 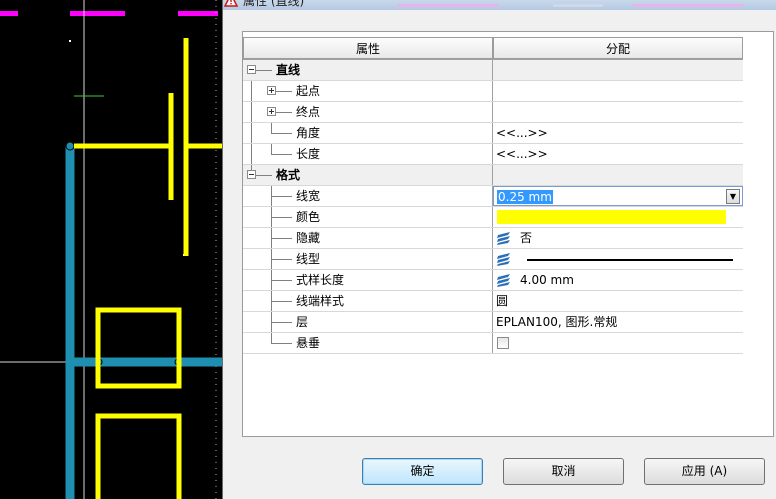 I want to click on property-name-cell: 悬垂, so click(x=368, y=343).